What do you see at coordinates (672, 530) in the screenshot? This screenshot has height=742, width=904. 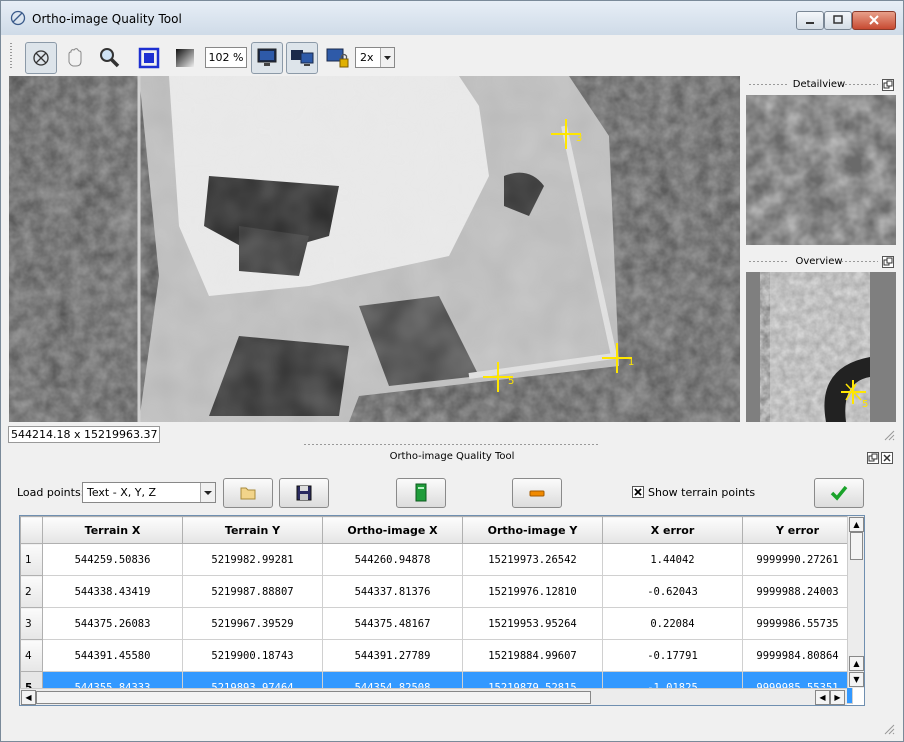 I see `column-header: X error` at bounding box center [672, 530].